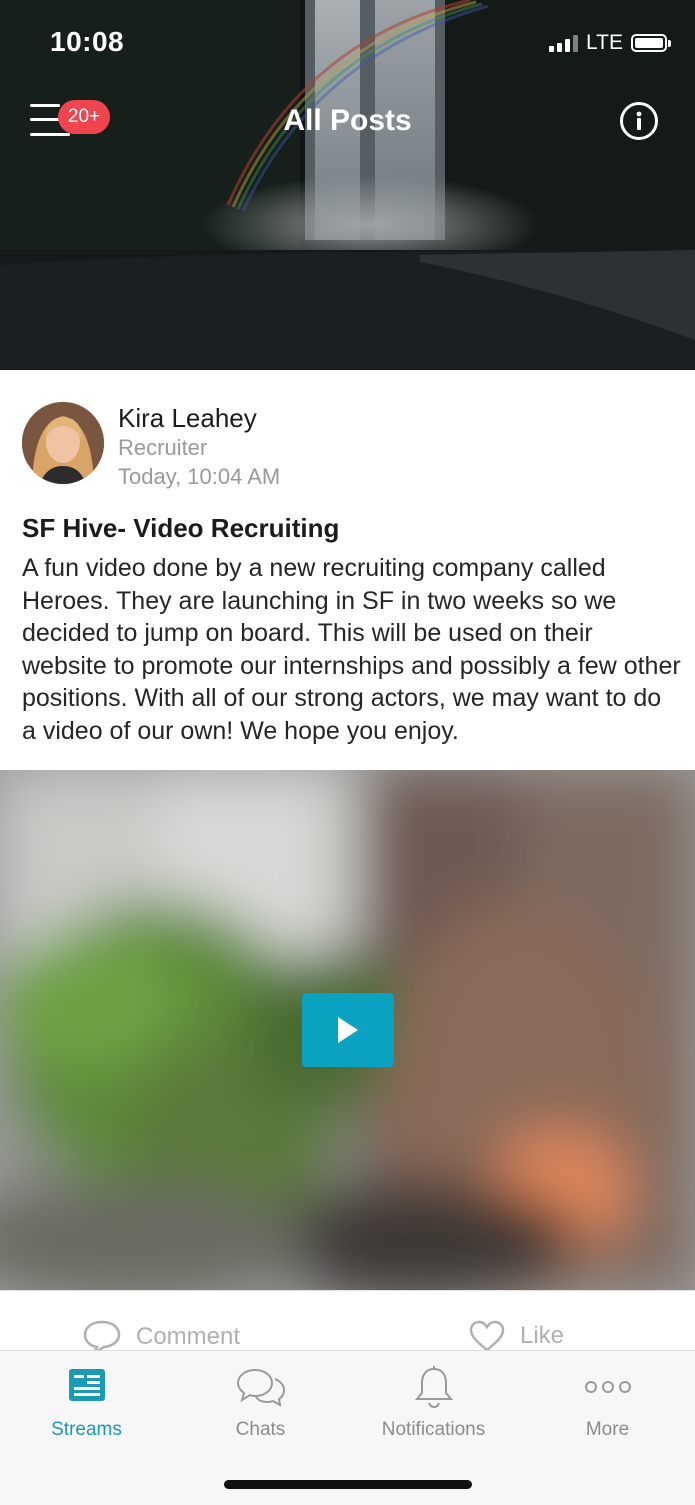 The height and width of the screenshot is (1505, 695). What do you see at coordinates (181, 528) in the screenshot?
I see `post-title: SF Hive- Video Recruiting` at bounding box center [181, 528].